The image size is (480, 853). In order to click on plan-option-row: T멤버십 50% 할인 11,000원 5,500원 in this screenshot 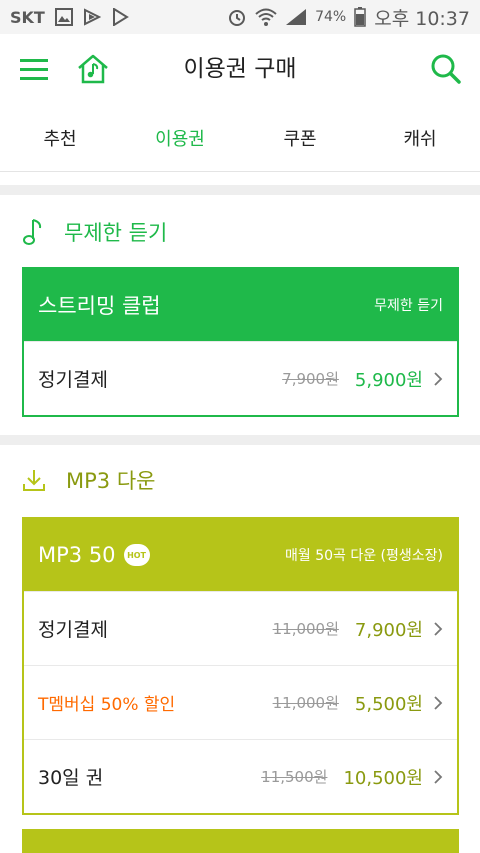, I will do `click(240, 702)`.